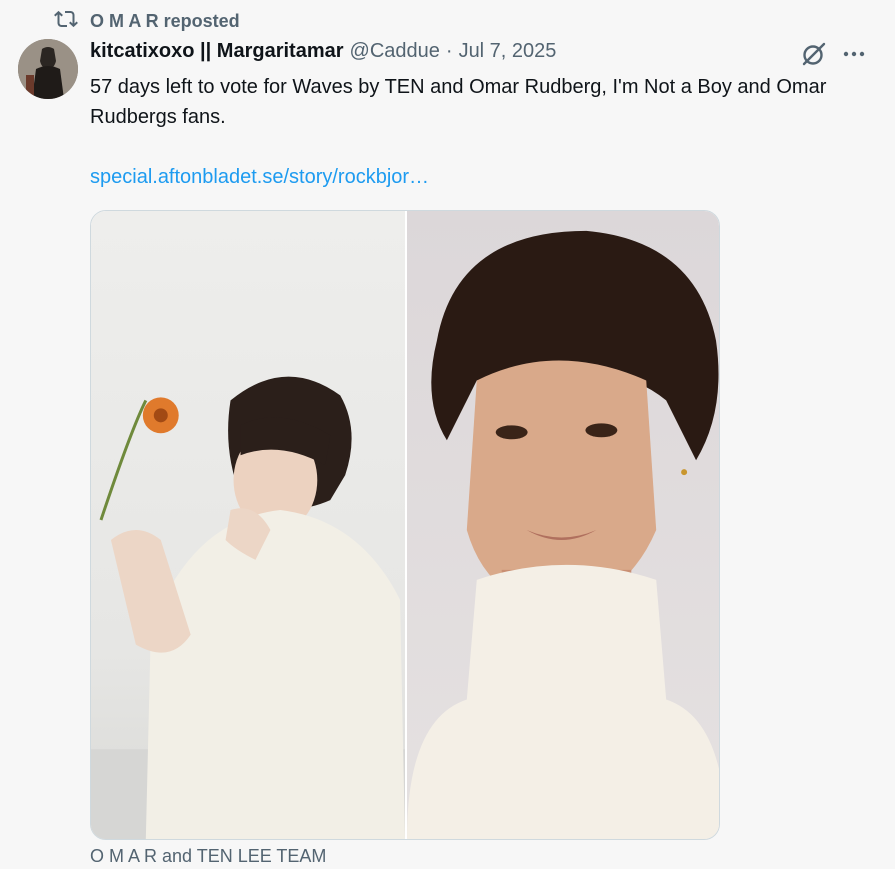 The width and height of the screenshot is (895, 869). I want to click on media-caption: O M A R and TEN LEE TEAM, so click(208, 856).